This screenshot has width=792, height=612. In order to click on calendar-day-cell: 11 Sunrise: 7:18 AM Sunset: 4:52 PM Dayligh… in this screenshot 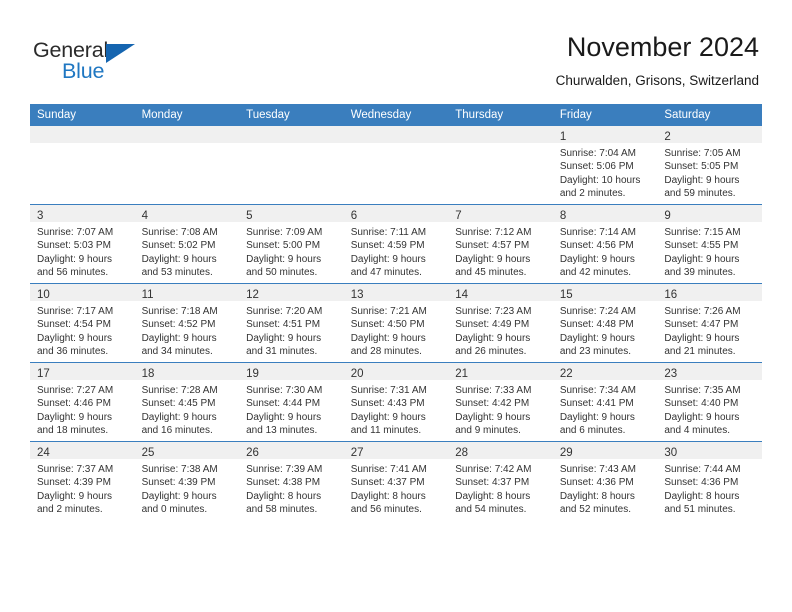, I will do `click(187, 323)`.